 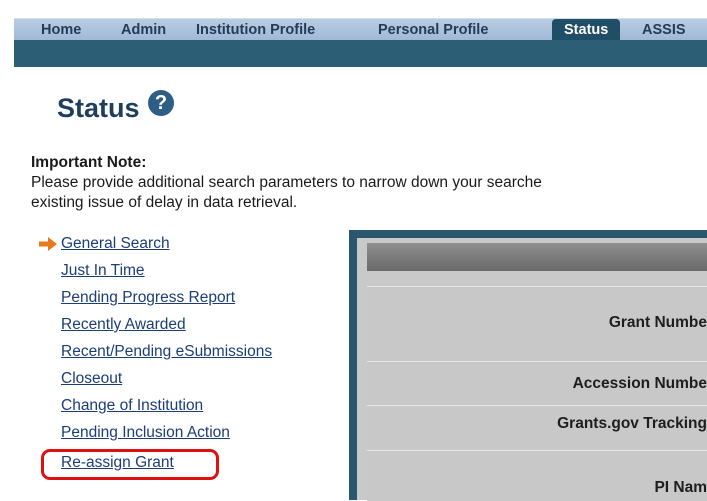 What do you see at coordinates (664, 30) in the screenshot?
I see `tab-assist: ASSIS` at bounding box center [664, 30].